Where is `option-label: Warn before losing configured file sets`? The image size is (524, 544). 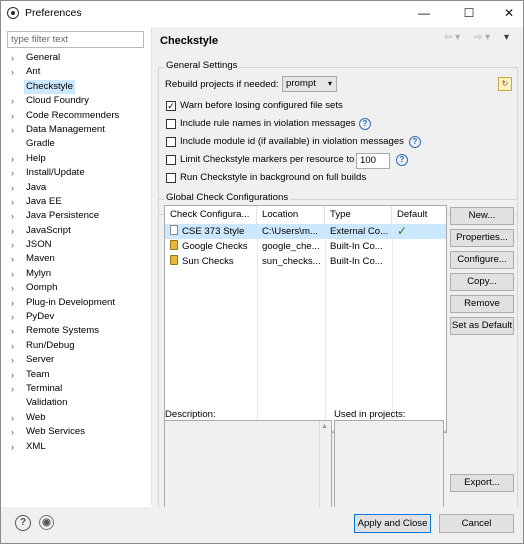
option-label: Warn before losing configured file sets is located at coordinates (261, 105).